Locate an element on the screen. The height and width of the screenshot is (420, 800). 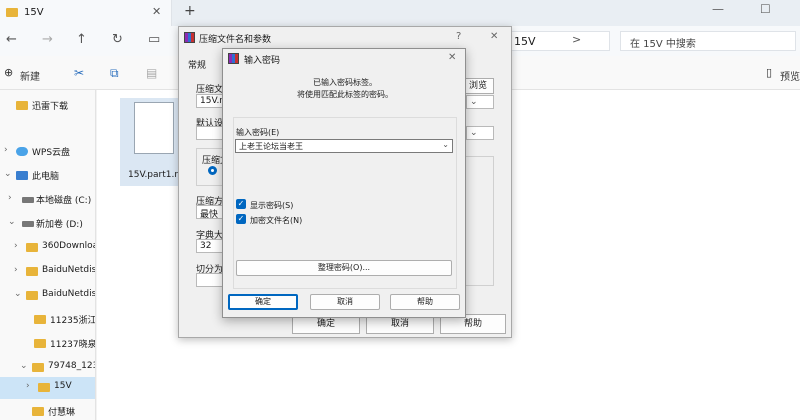
info-line-2: 将使用匹配此标签的密码。 is located at coordinates (345, 94).